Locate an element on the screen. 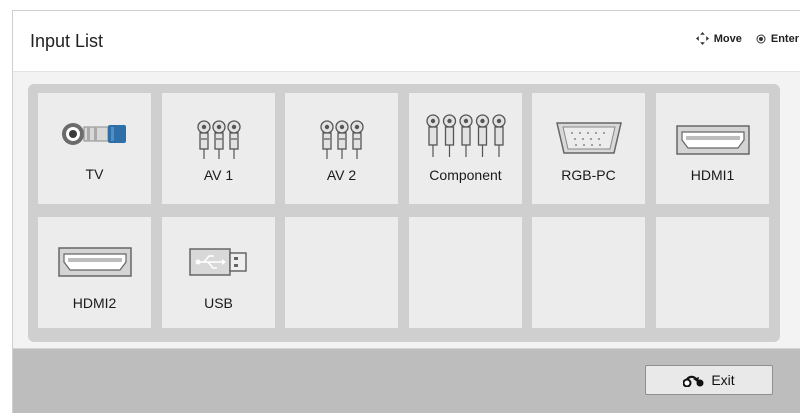 This screenshot has width=800, height=413. input-tile-av2: AV 2 is located at coordinates (341, 148).